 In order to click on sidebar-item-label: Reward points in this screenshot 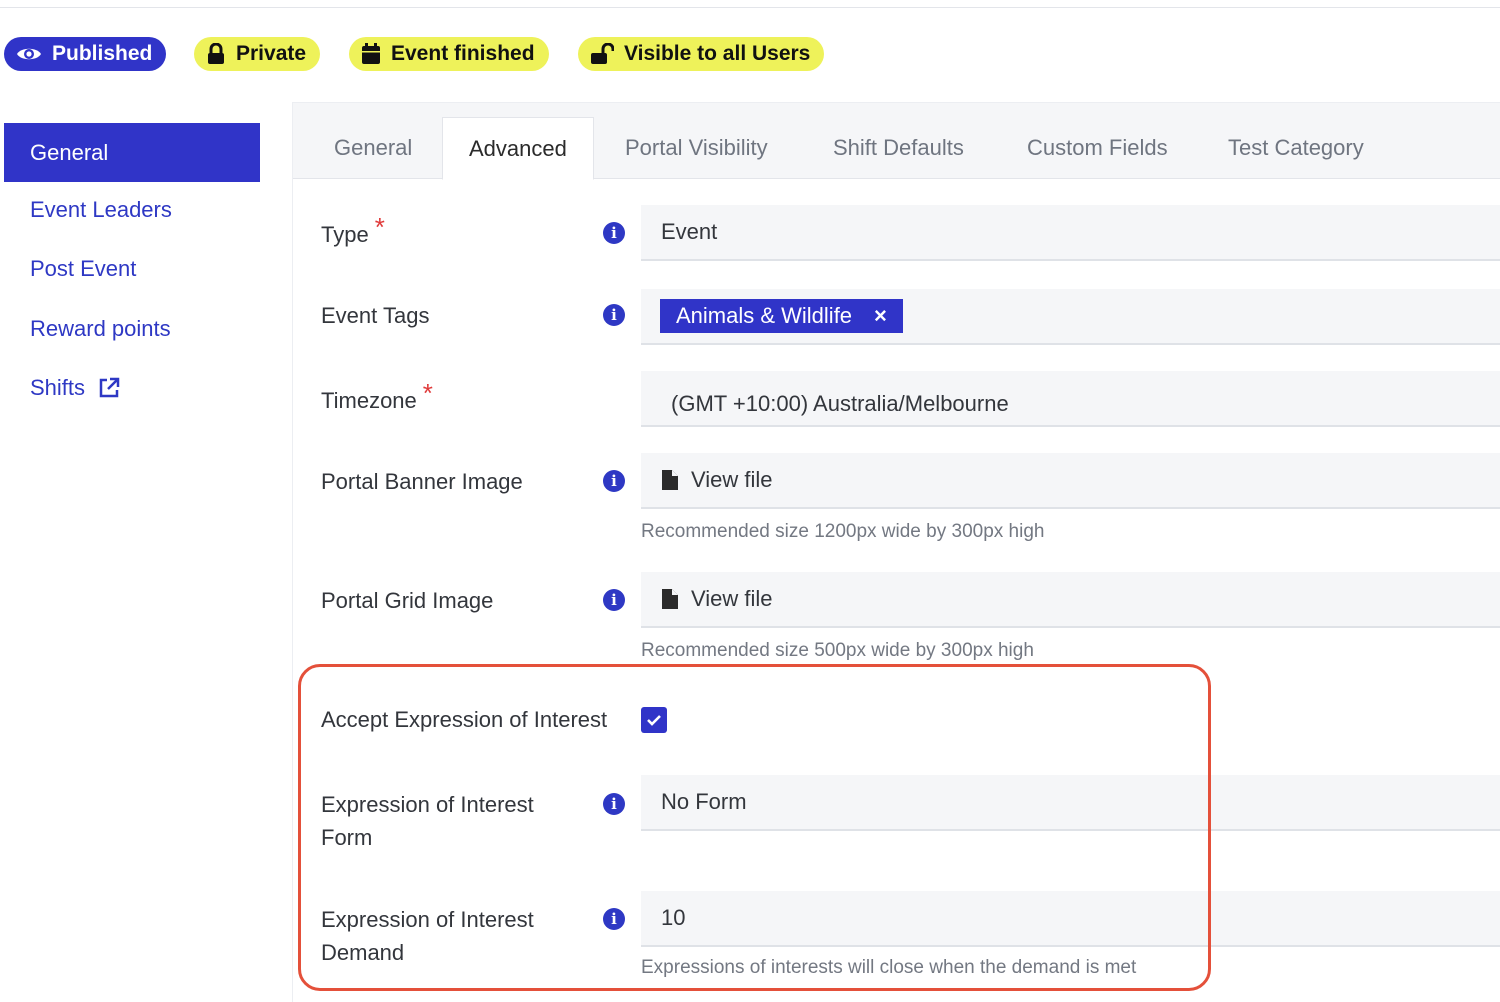, I will do `click(100, 328)`.